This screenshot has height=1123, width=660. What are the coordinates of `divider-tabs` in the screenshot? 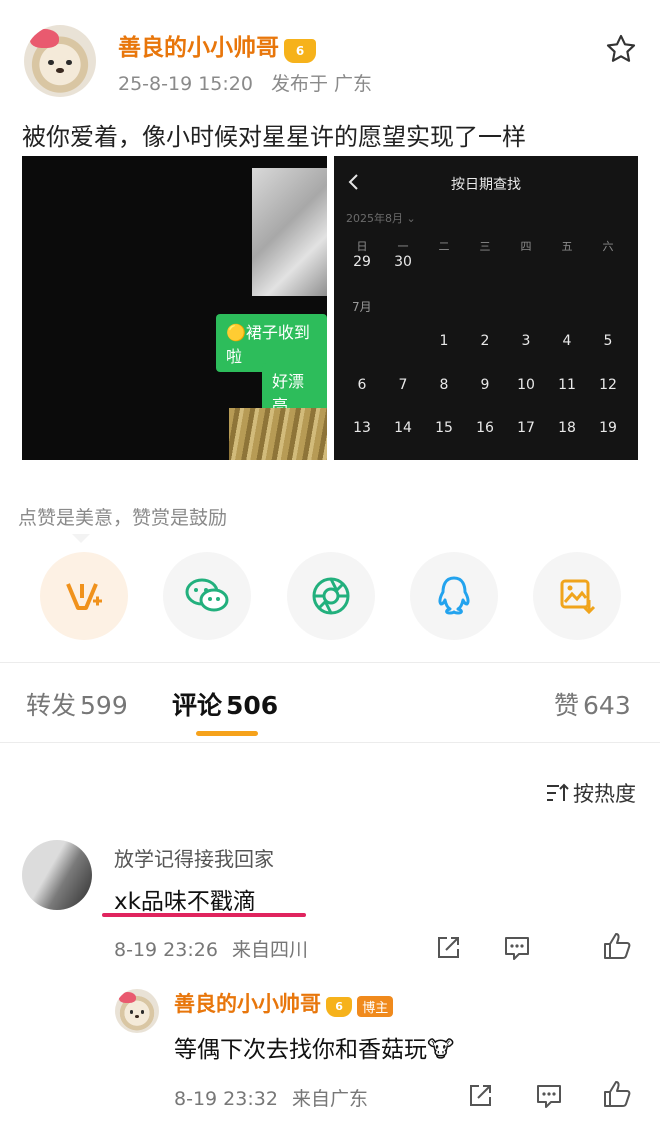 It's located at (330, 742).